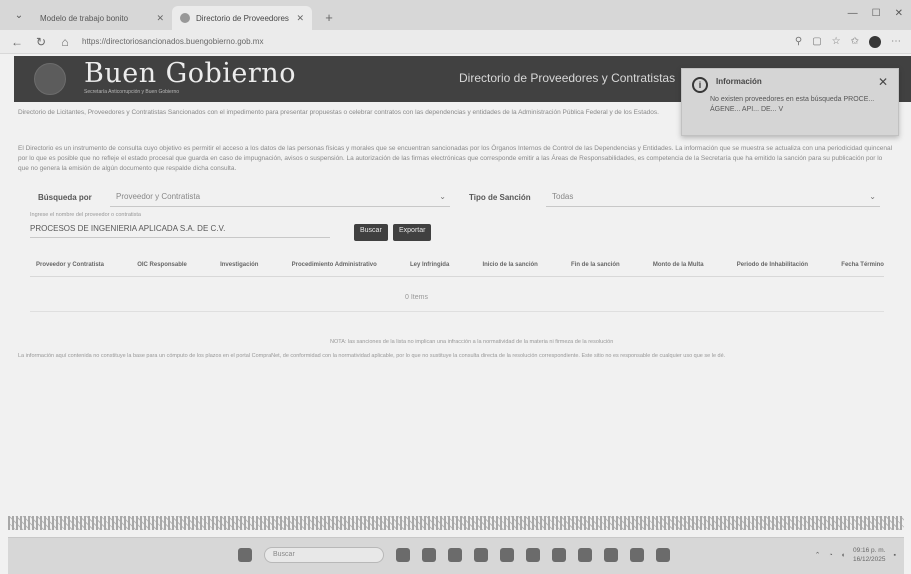 This screenshot has height=574, width=911. Describe the element at coordinates (563, 196) in the screenshot. I see `sanction-type-selected: Todas` at that location.